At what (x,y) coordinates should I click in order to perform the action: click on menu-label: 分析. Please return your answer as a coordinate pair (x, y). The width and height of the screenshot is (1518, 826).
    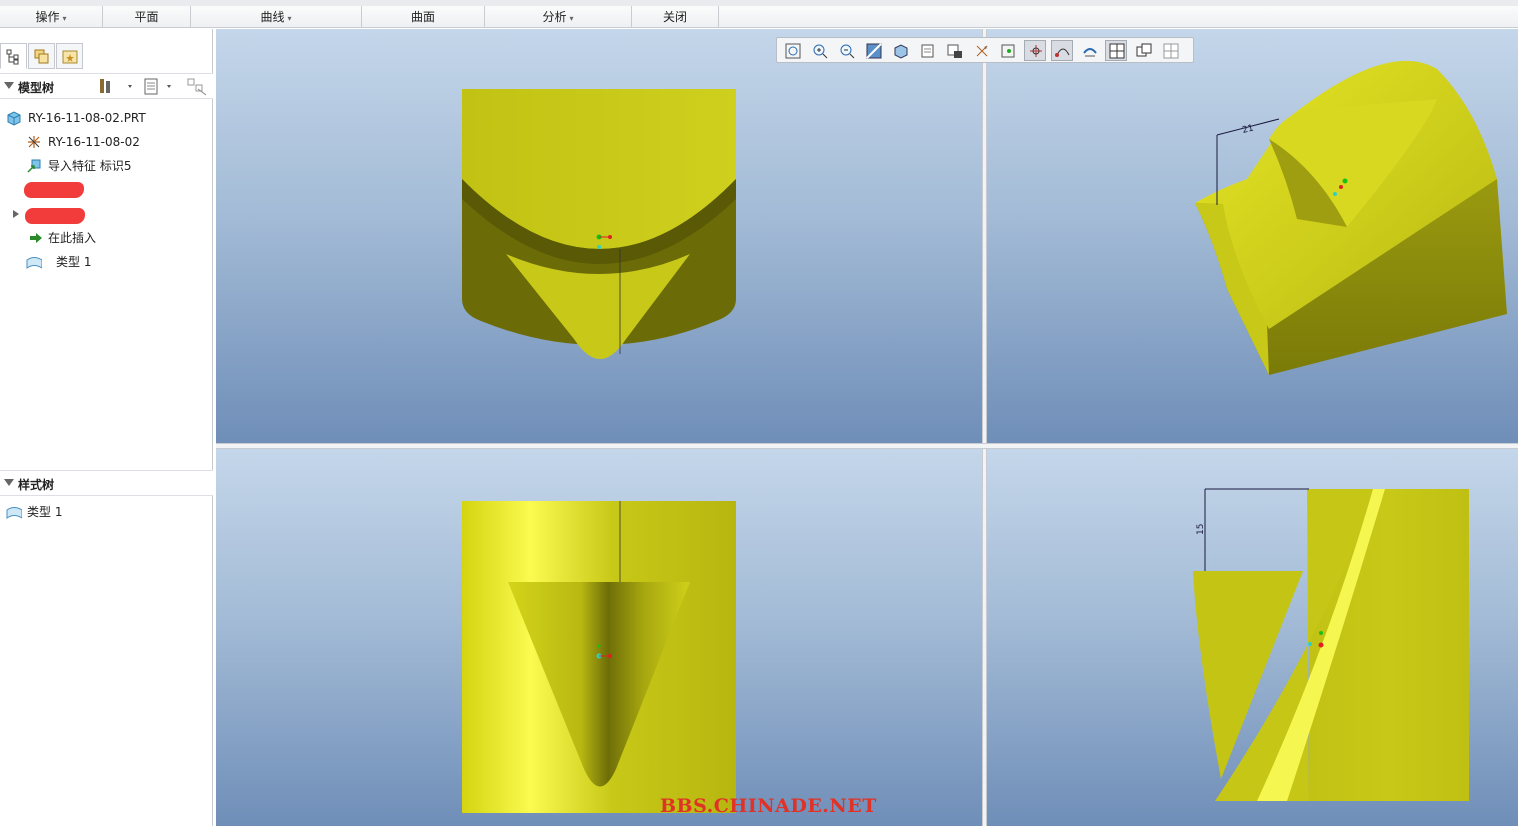
    Looking at the image, I should click on (554, 17).